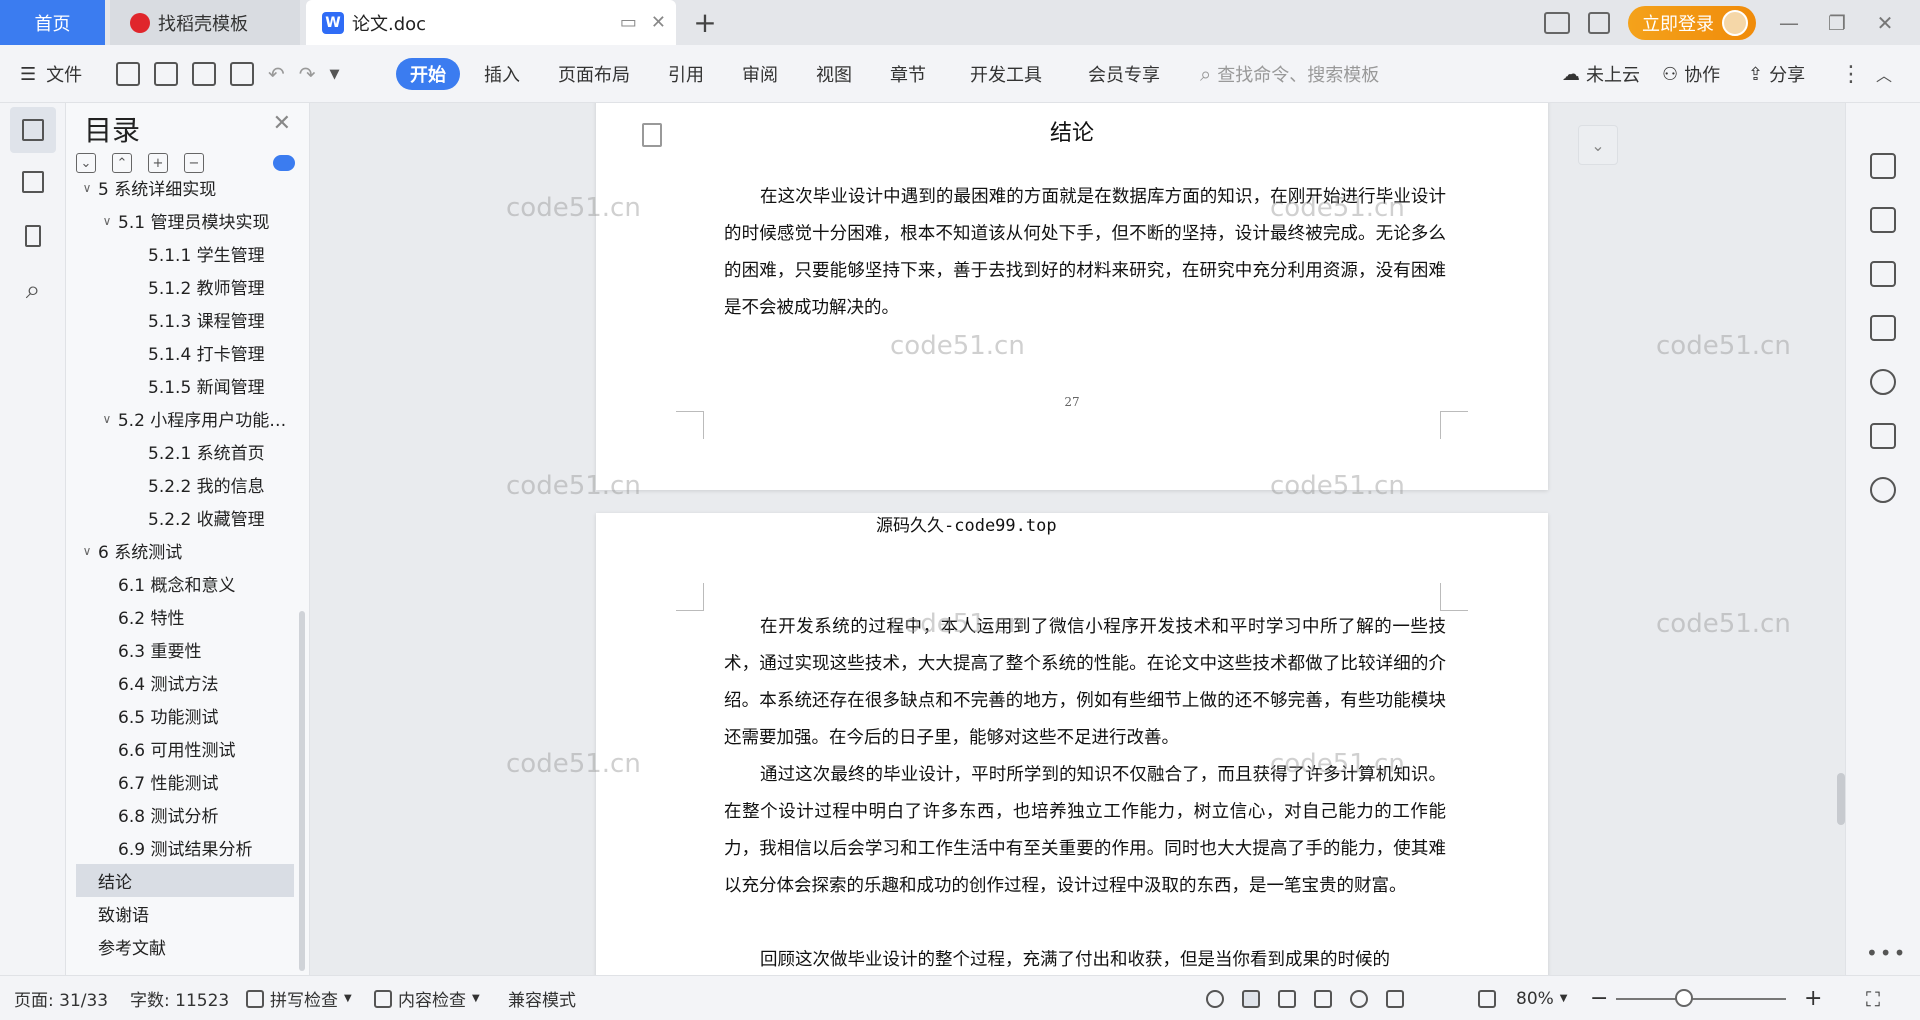  What do you see at coordinates (187, 649) in the screenshot?
I see `toc-item: 6.3 重要性` at bounding box center [187, 649].